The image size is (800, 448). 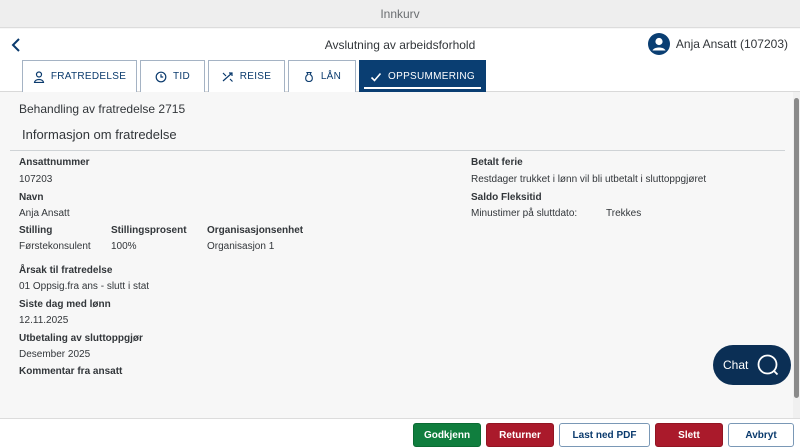 What do you see at coordinates (71, 371) in the screenshot?
I see `kommentar-label: Kommentar fra ansatt` at bounding box center [71, 371].